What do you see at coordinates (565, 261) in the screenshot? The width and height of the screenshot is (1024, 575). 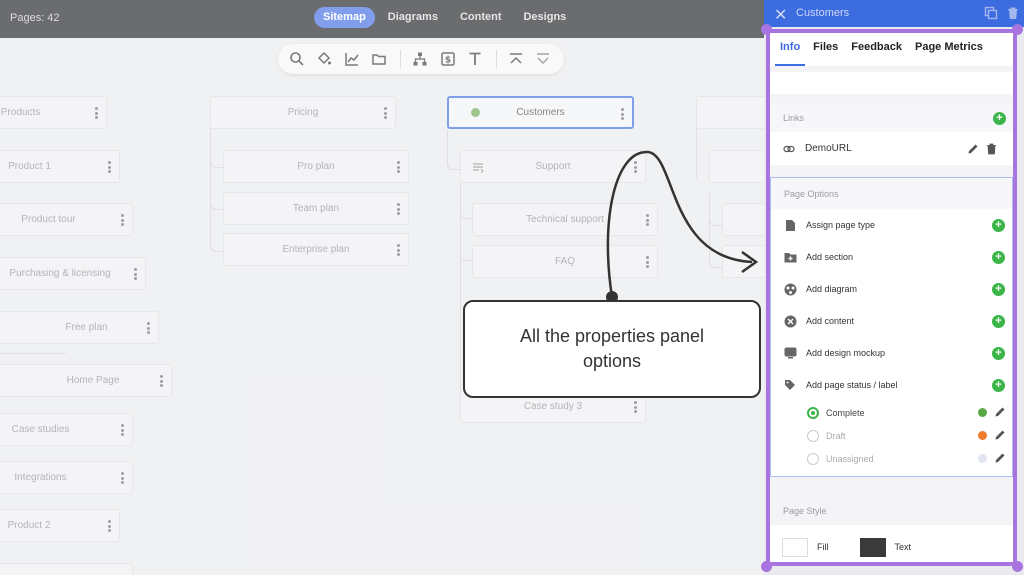 I see `sitemap-node: FAQ` at bounding box center [565, 261].